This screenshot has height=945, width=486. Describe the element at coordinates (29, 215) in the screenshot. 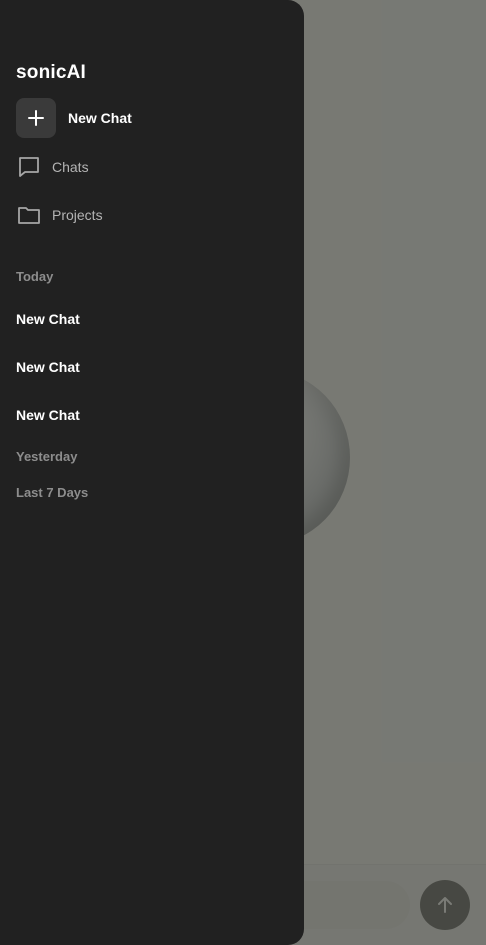

I see `folder-icon` at that location.